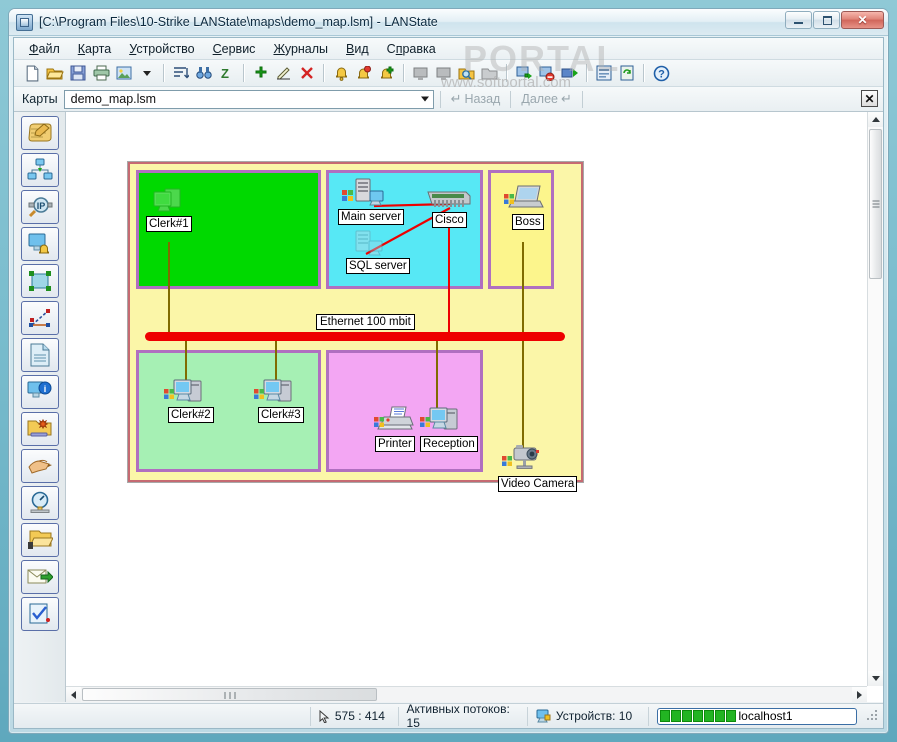  Describe the element at coordinates (395, 444) in the screenshot. I see `node-printer-label: Printer` at that location.